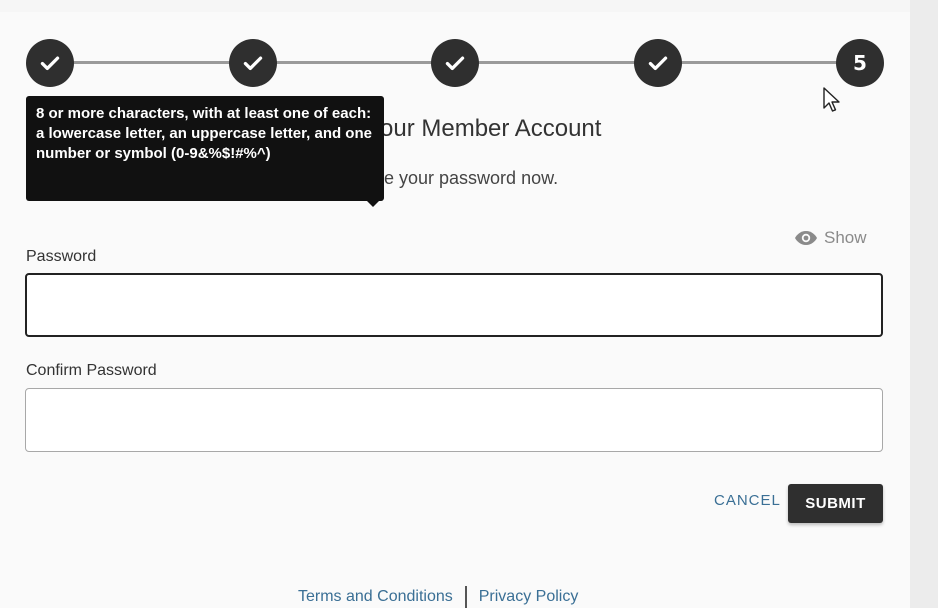 The width and height of the screenshot is (938, 608). What do you see at coordinates (465, 597) in the screenshot?
I see `footer-divider` at bounding box center [465, 597].